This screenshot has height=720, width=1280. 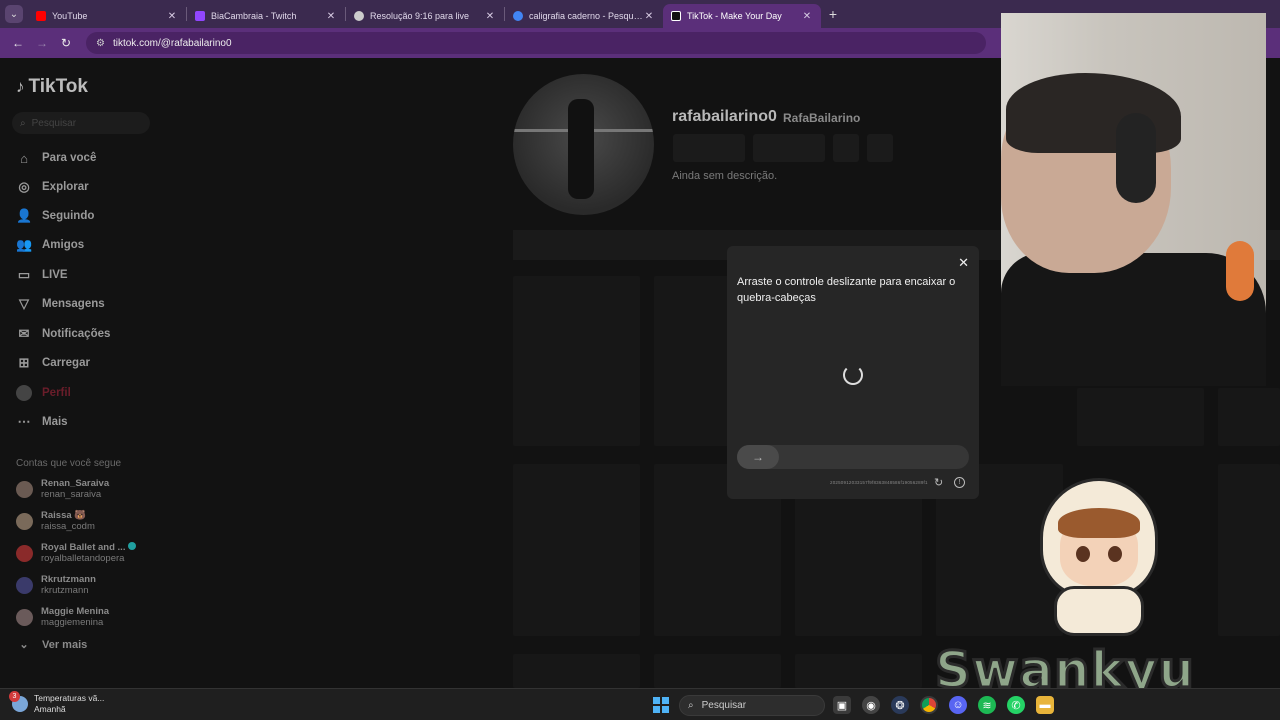 I want to click on tab-title: TikTok - Make Your Day, so click(x=734, y=16).